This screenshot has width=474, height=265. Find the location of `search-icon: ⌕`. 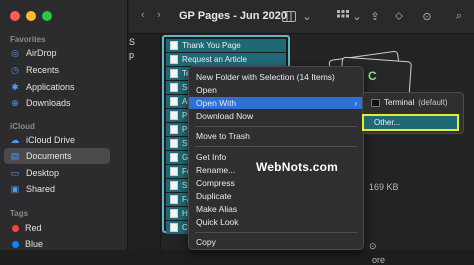

search-icon: ⌕ is located at coordinates (459, 16).